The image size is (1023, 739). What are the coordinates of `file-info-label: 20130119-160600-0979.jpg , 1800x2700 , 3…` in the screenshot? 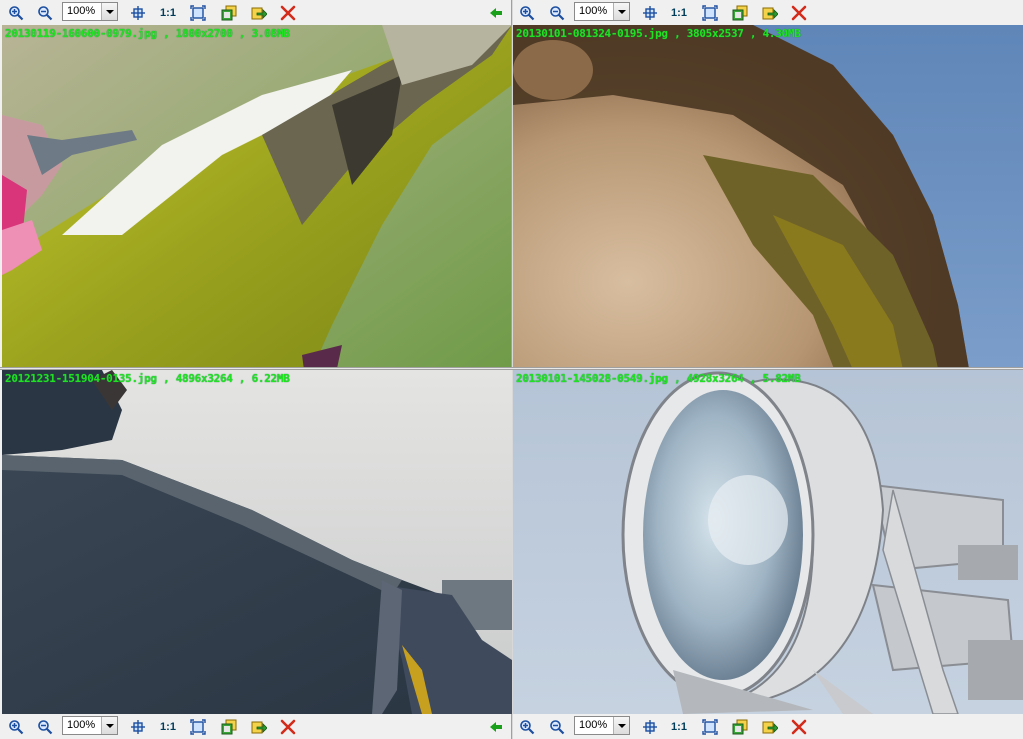 It's located at (147, 33).